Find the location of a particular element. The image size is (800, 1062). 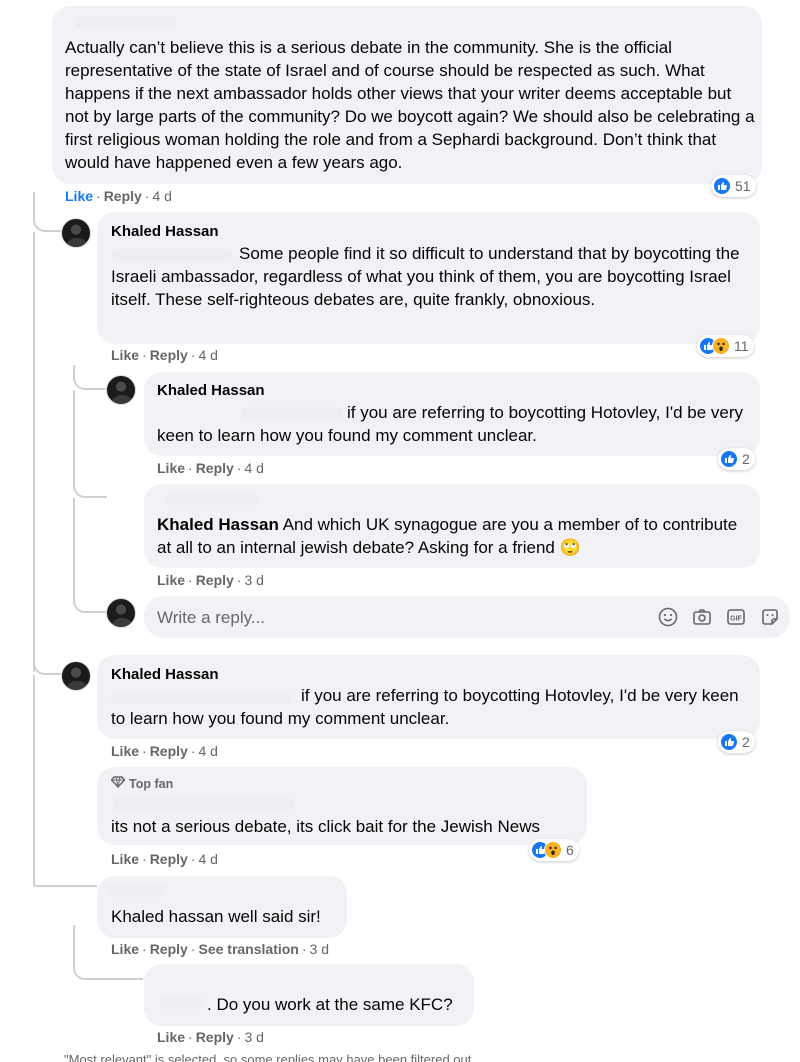

reaction-count: 51 is located at coordinates (743, 186).